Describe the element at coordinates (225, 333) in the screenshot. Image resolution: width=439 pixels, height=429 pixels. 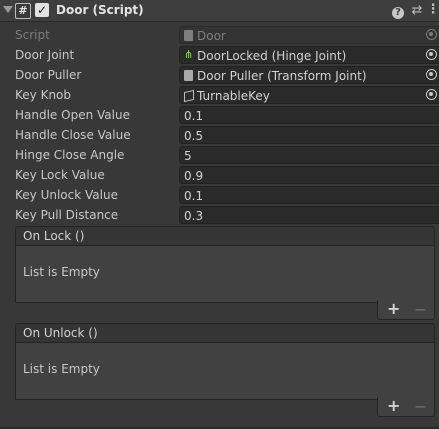
I see `on-unlock-event-header: On Unlock ()` at that location.